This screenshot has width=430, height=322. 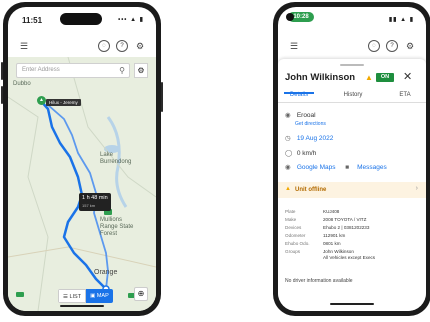 What do you see at coordinates (297, 243) in the screenshot?
I see `detail-label: Ehubo Odo.` at bounding box center [297, 243].